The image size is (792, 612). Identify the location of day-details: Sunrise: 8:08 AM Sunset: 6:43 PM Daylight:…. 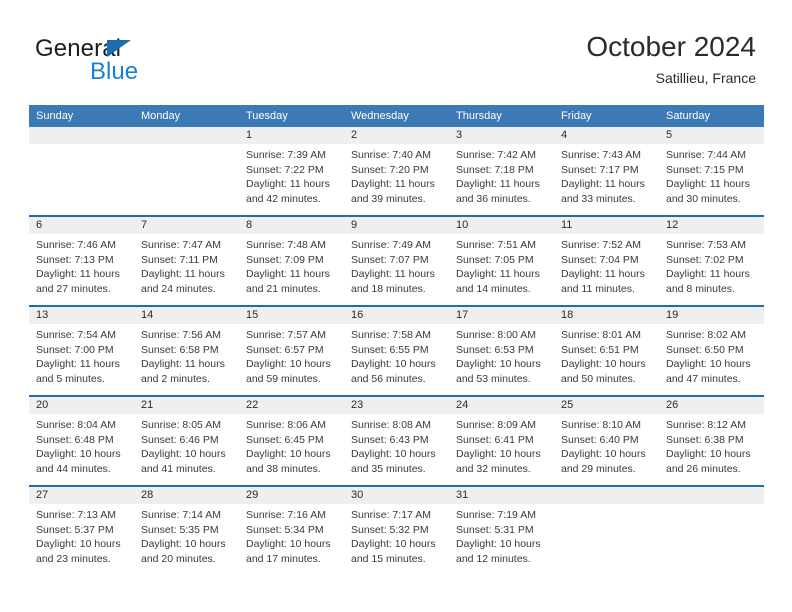
(396, 445).